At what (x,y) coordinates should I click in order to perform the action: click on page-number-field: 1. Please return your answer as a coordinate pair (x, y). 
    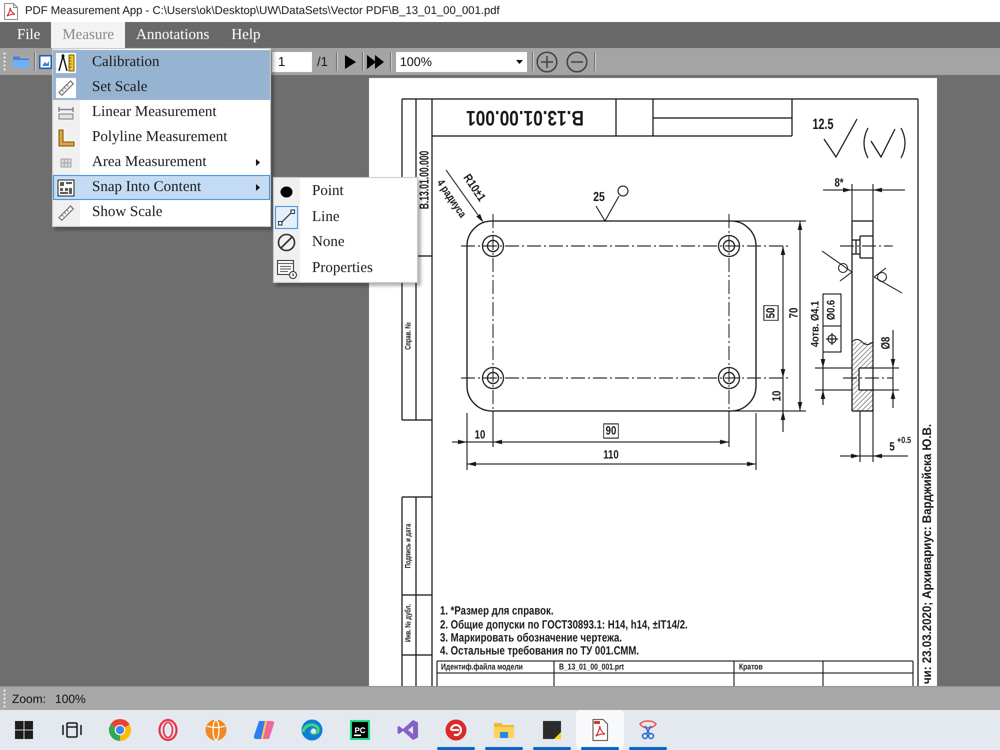
    Looking at the image, I should click on (292, 62).